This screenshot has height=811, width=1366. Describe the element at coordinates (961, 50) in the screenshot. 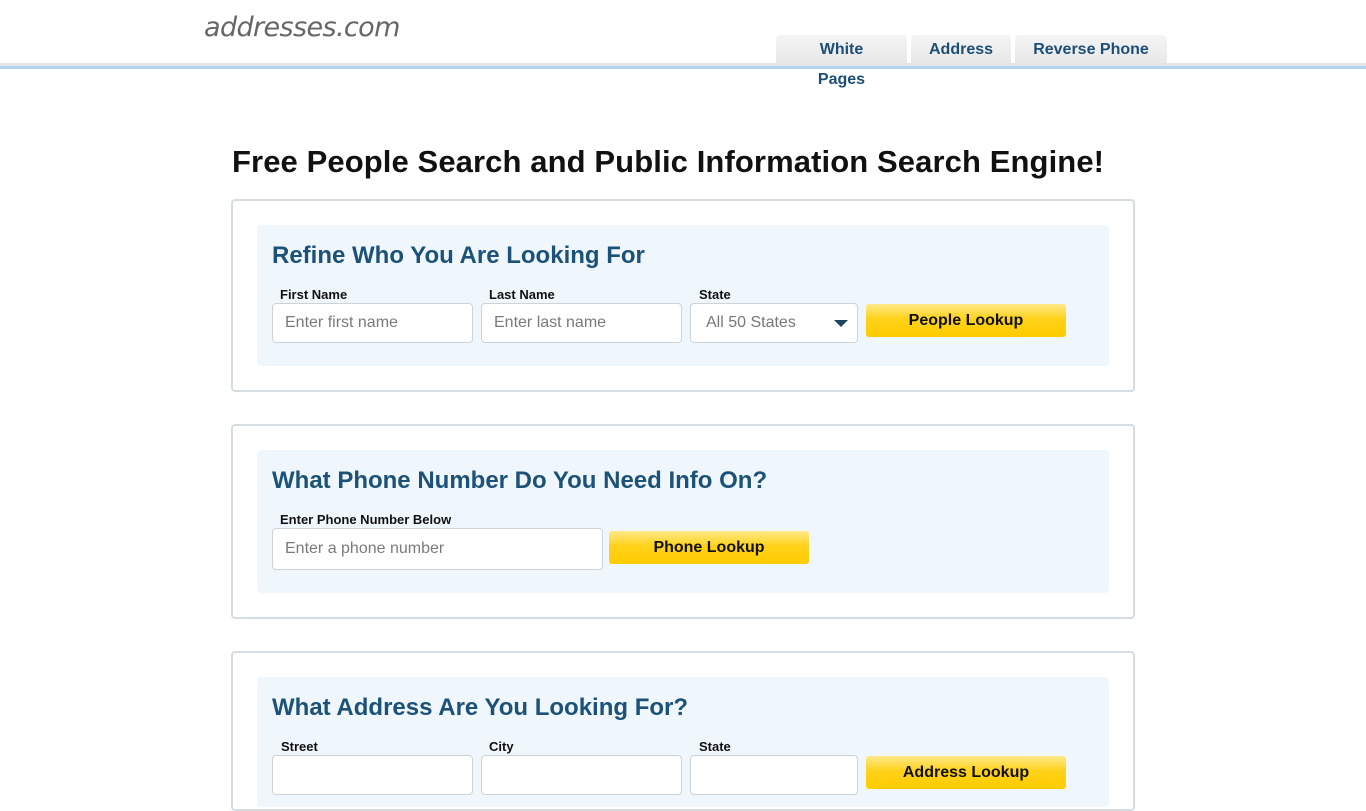

I see `nav-tab-address: Address` at that location.